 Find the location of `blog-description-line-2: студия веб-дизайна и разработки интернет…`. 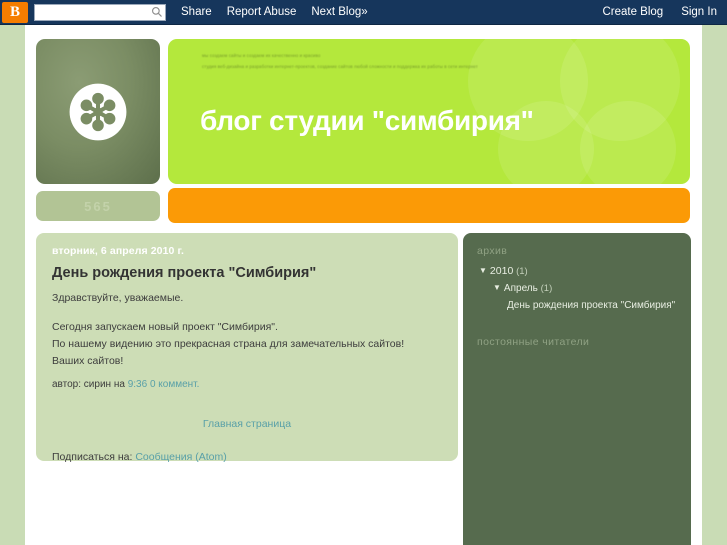

blog-description-line-2: студия веб-дизайна и разработки интернет… is located at coordinates (340, 67).